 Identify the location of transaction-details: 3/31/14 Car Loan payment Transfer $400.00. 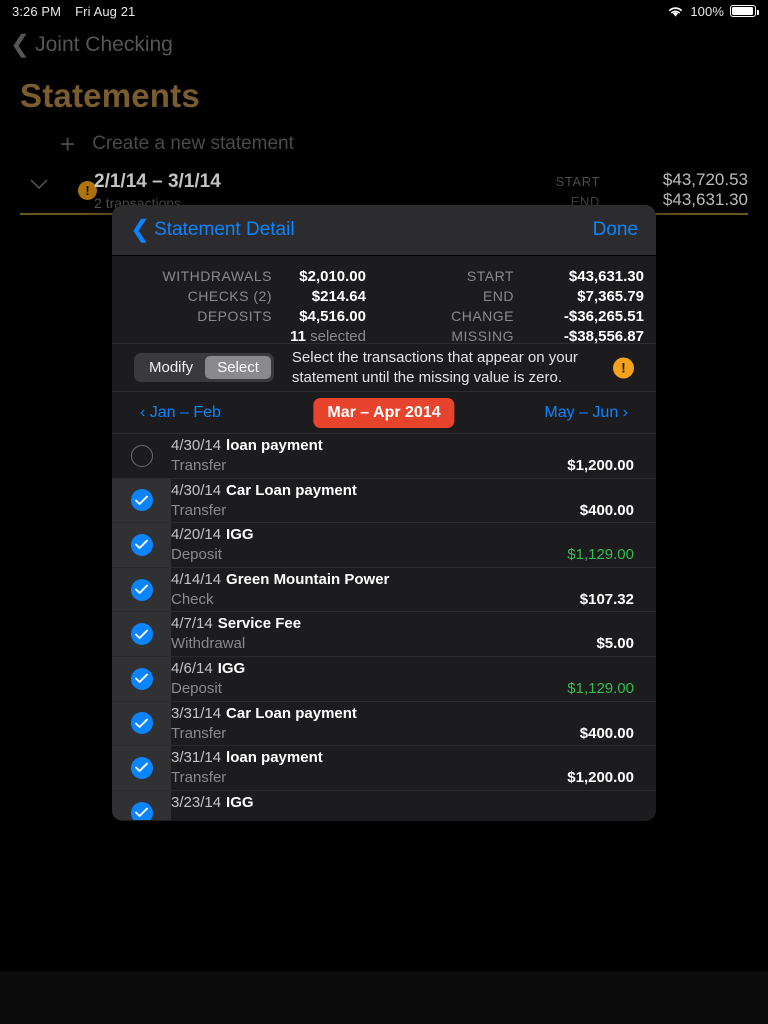
(413, 724).